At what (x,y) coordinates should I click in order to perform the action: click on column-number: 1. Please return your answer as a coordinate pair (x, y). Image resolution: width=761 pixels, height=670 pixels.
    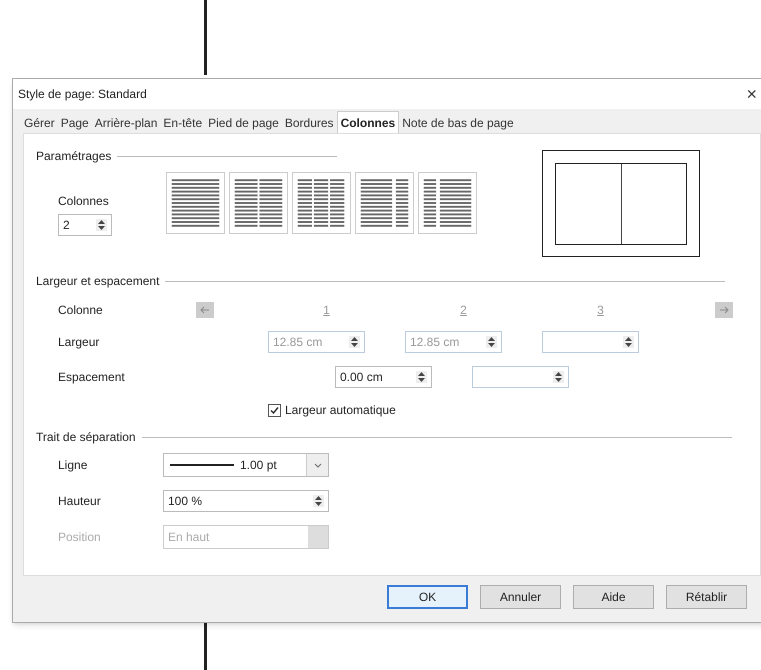
    Looking at the image, I should click on (326, 310).